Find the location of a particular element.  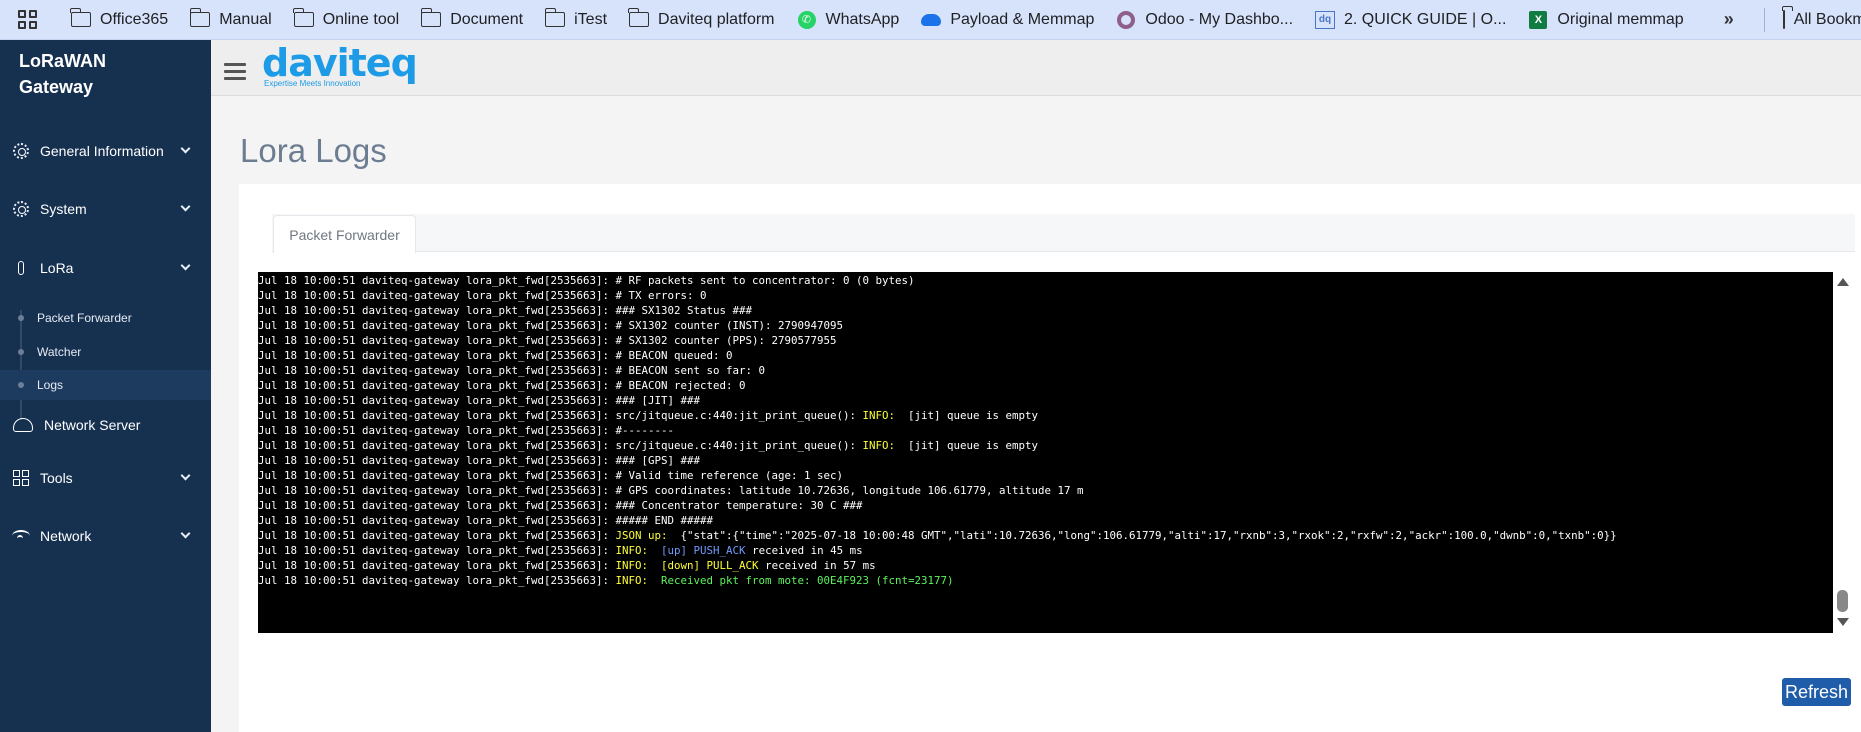

log-segment: # BEACON queued: 0 is located at coordinates (674, 355).